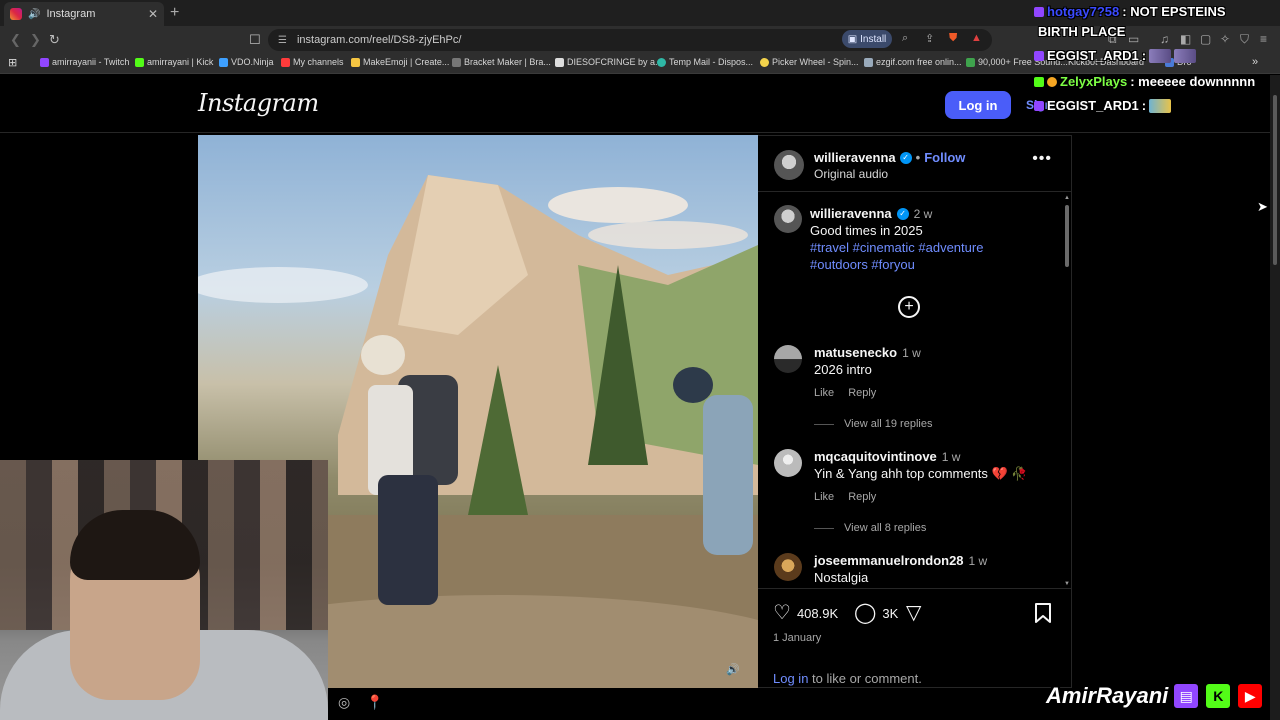 This screenshot has width=1280, height=720. Describe the element at coordinates (1263, 39) in the screenshot. I see `menu-icon: ≡` at that location.